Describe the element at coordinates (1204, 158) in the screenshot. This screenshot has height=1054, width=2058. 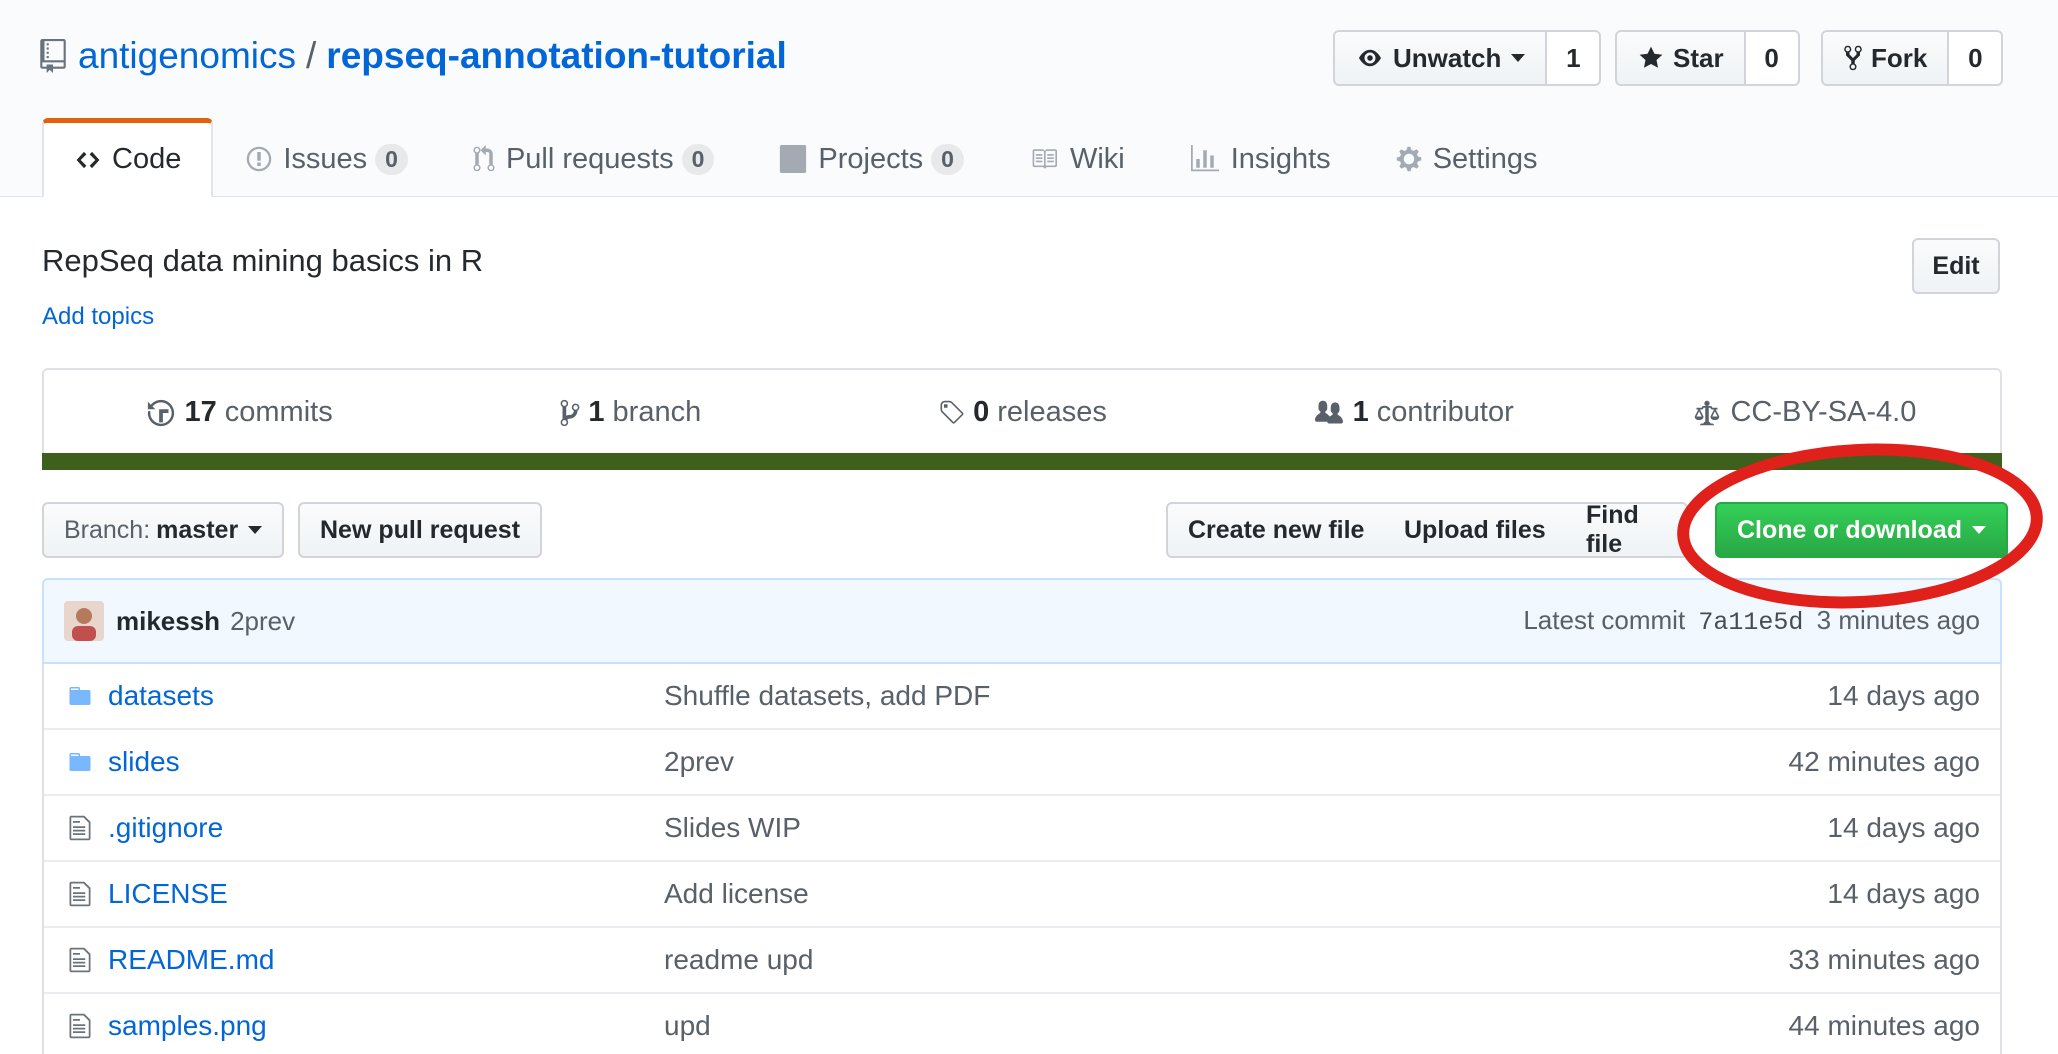
I see `graph-icon` at that location.